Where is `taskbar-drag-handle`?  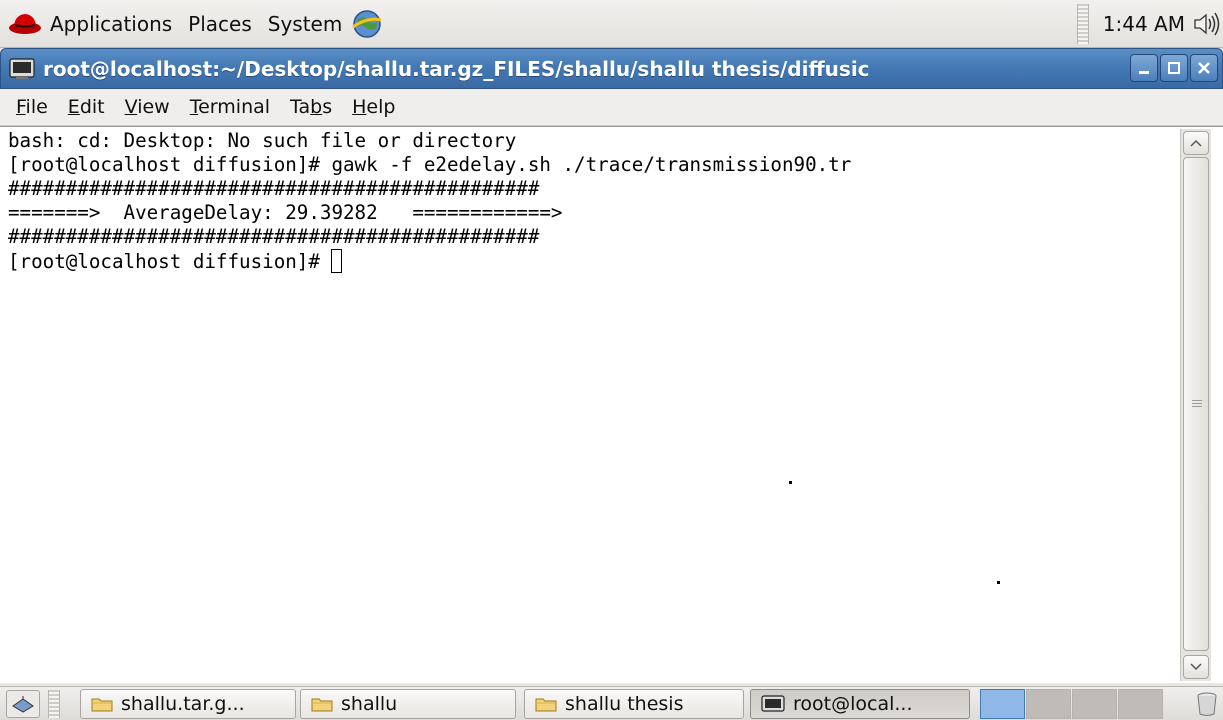
taskbar-drag-handle is located at coordinates (54, 704).